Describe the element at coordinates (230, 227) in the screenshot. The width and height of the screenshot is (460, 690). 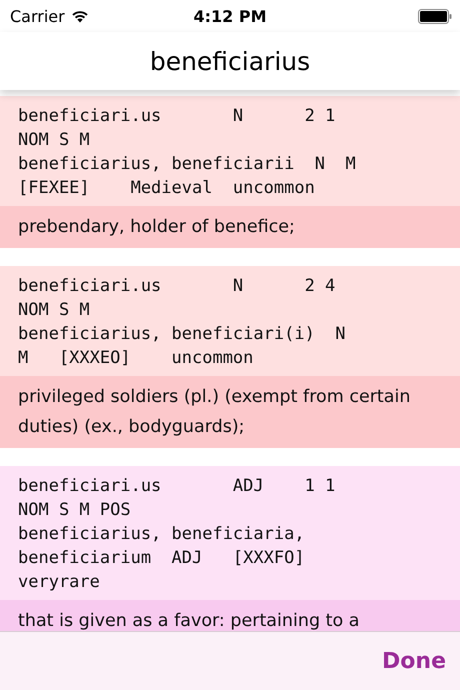
I see `definition-text: prebendary, holder of benefice;` at that location.